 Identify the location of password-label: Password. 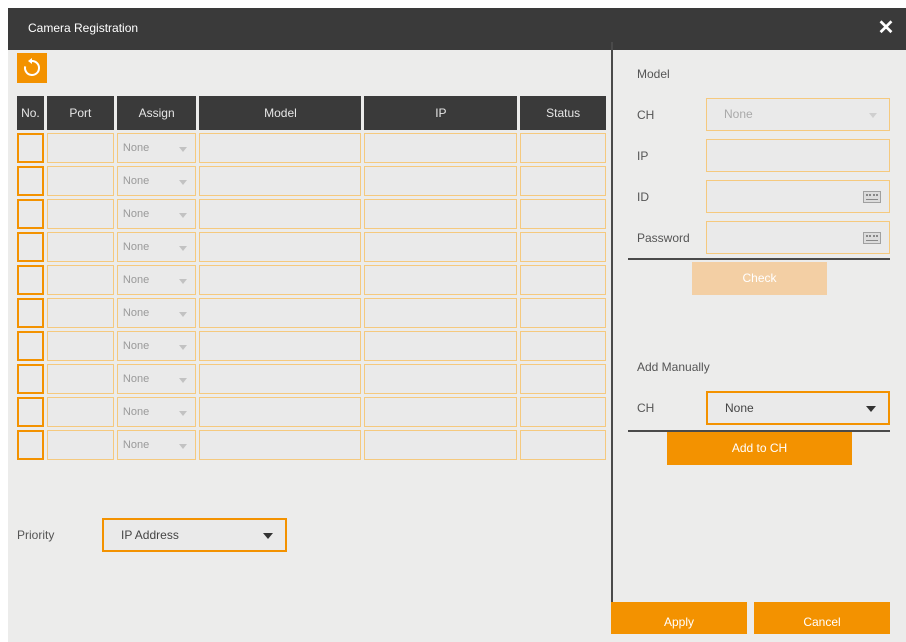
(663, 238).